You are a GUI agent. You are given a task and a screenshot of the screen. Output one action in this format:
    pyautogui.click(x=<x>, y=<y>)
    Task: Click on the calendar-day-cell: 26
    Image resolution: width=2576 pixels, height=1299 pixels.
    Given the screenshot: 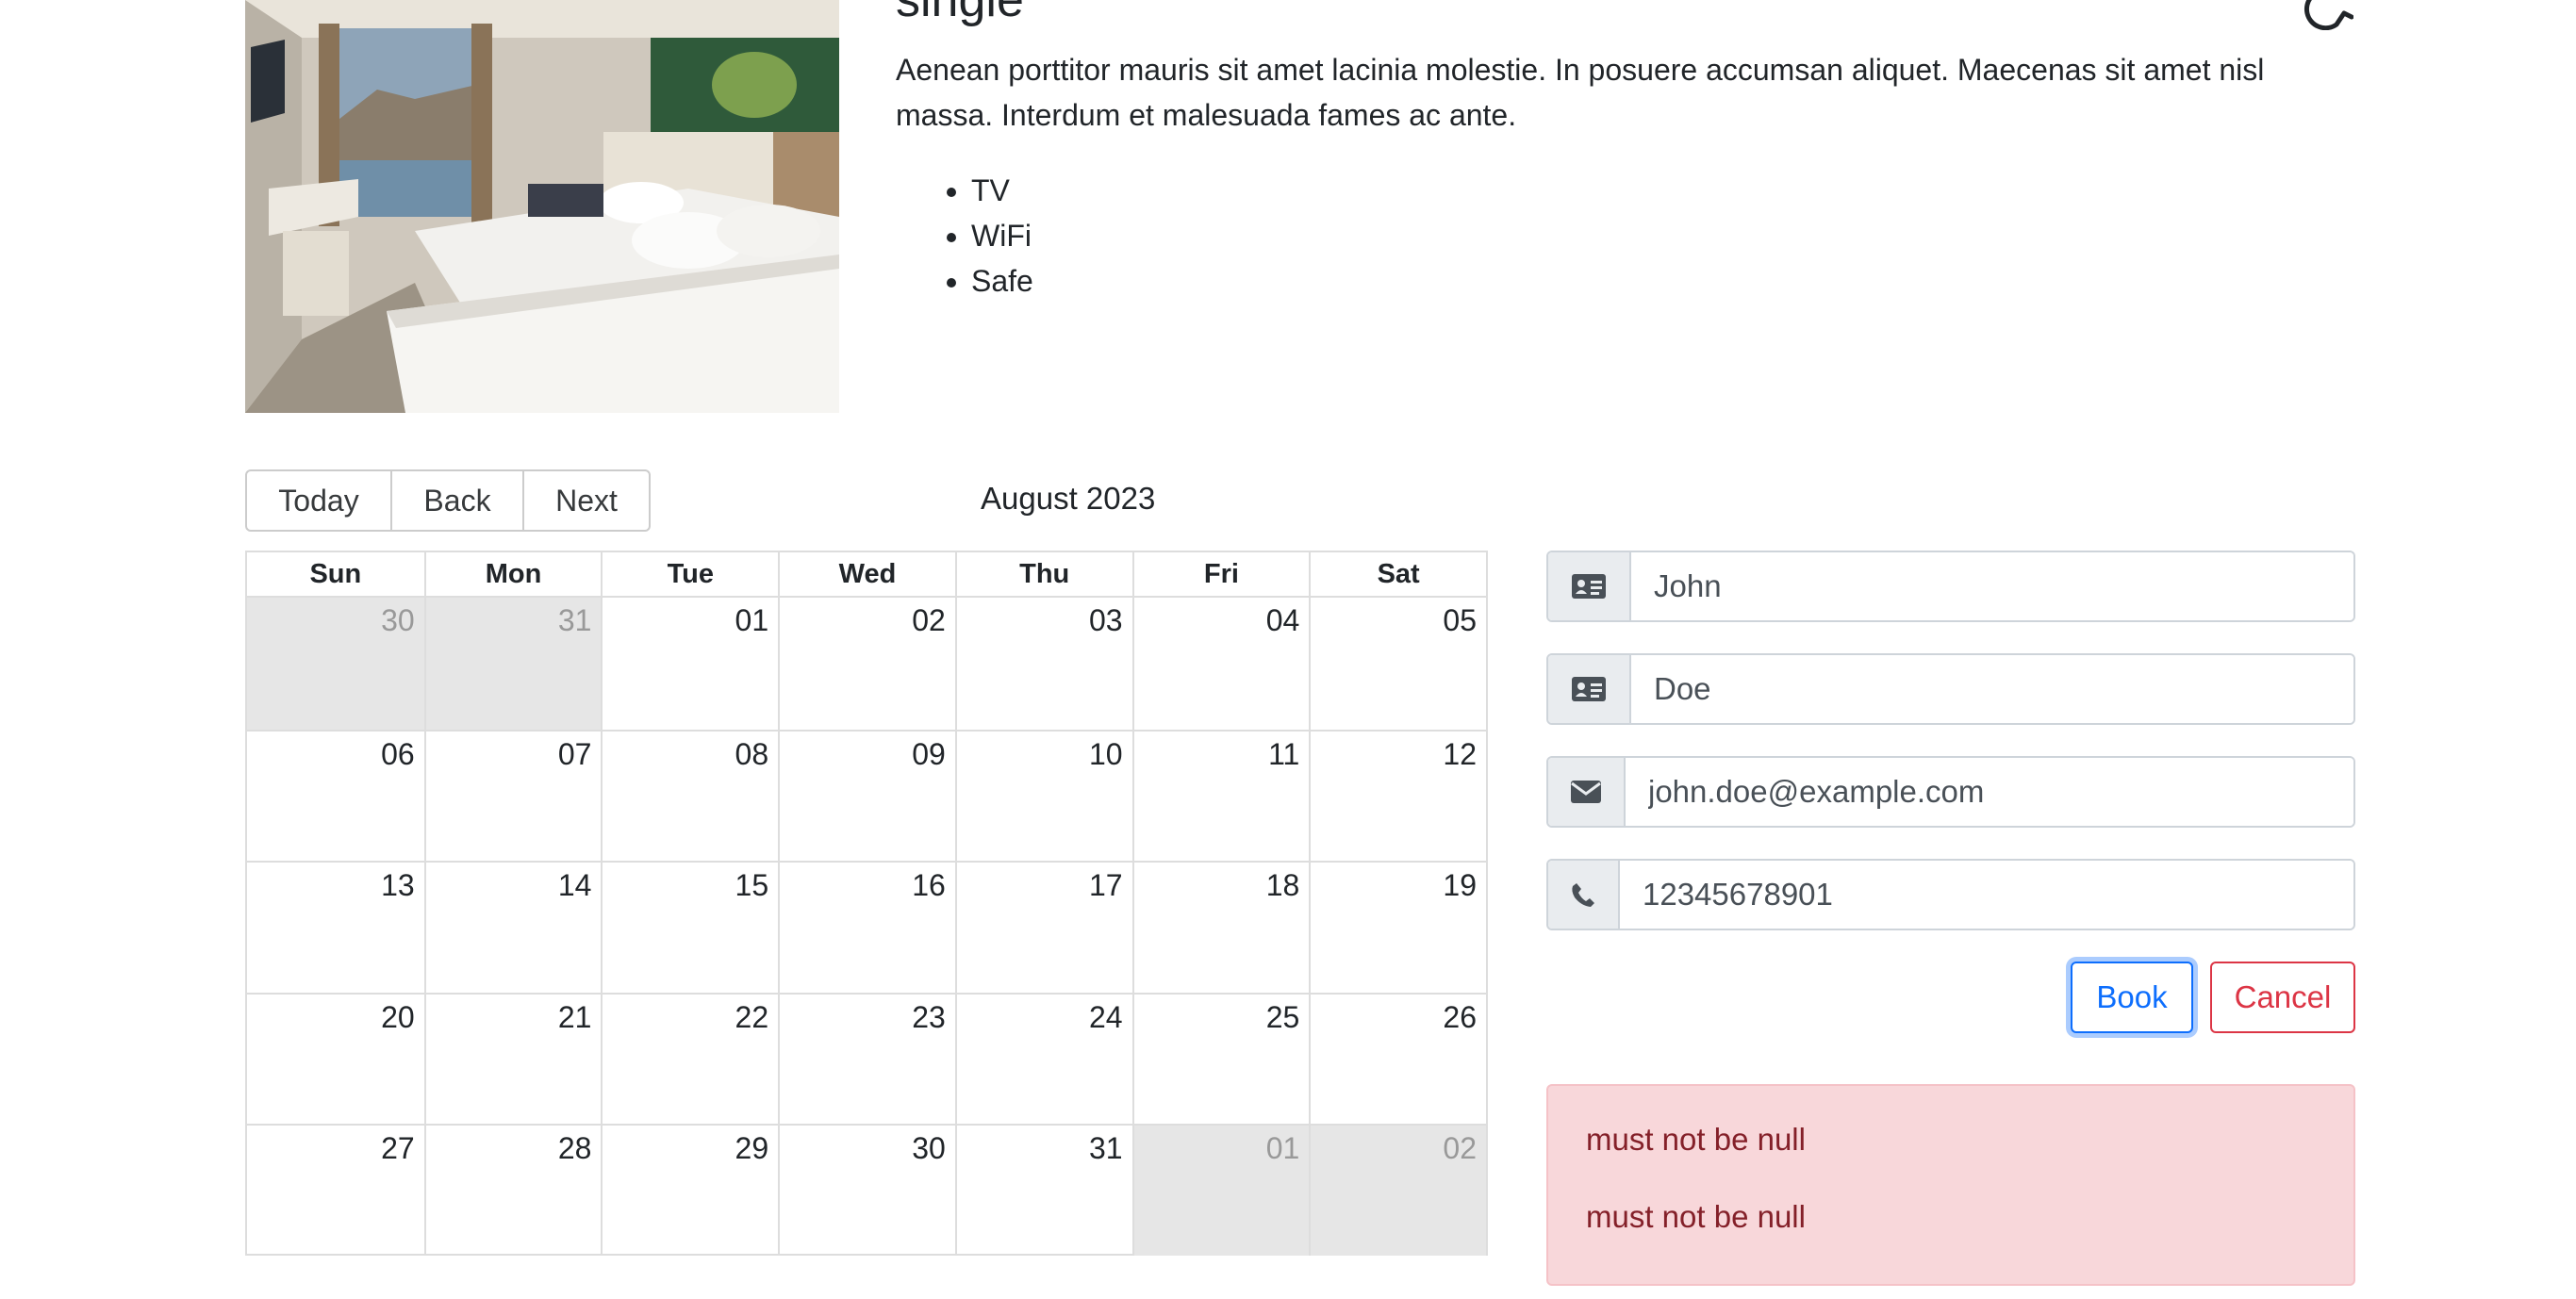 What is the action you would take?
    pyautogui.click(x=1397, y=1058)
    